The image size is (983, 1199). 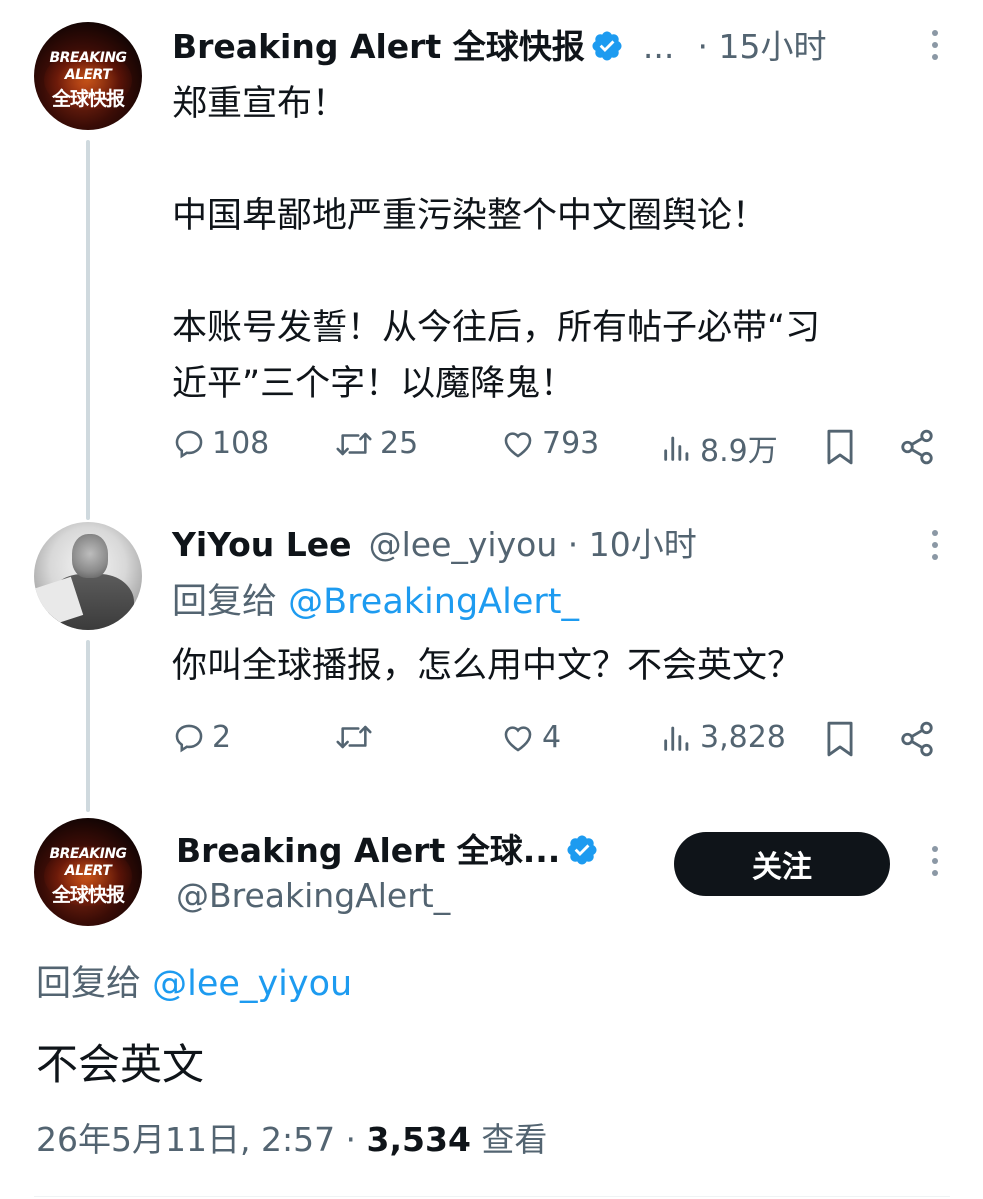 I want to click on reply-to-link: @lee_yiyou, so click(x=252, y=984).